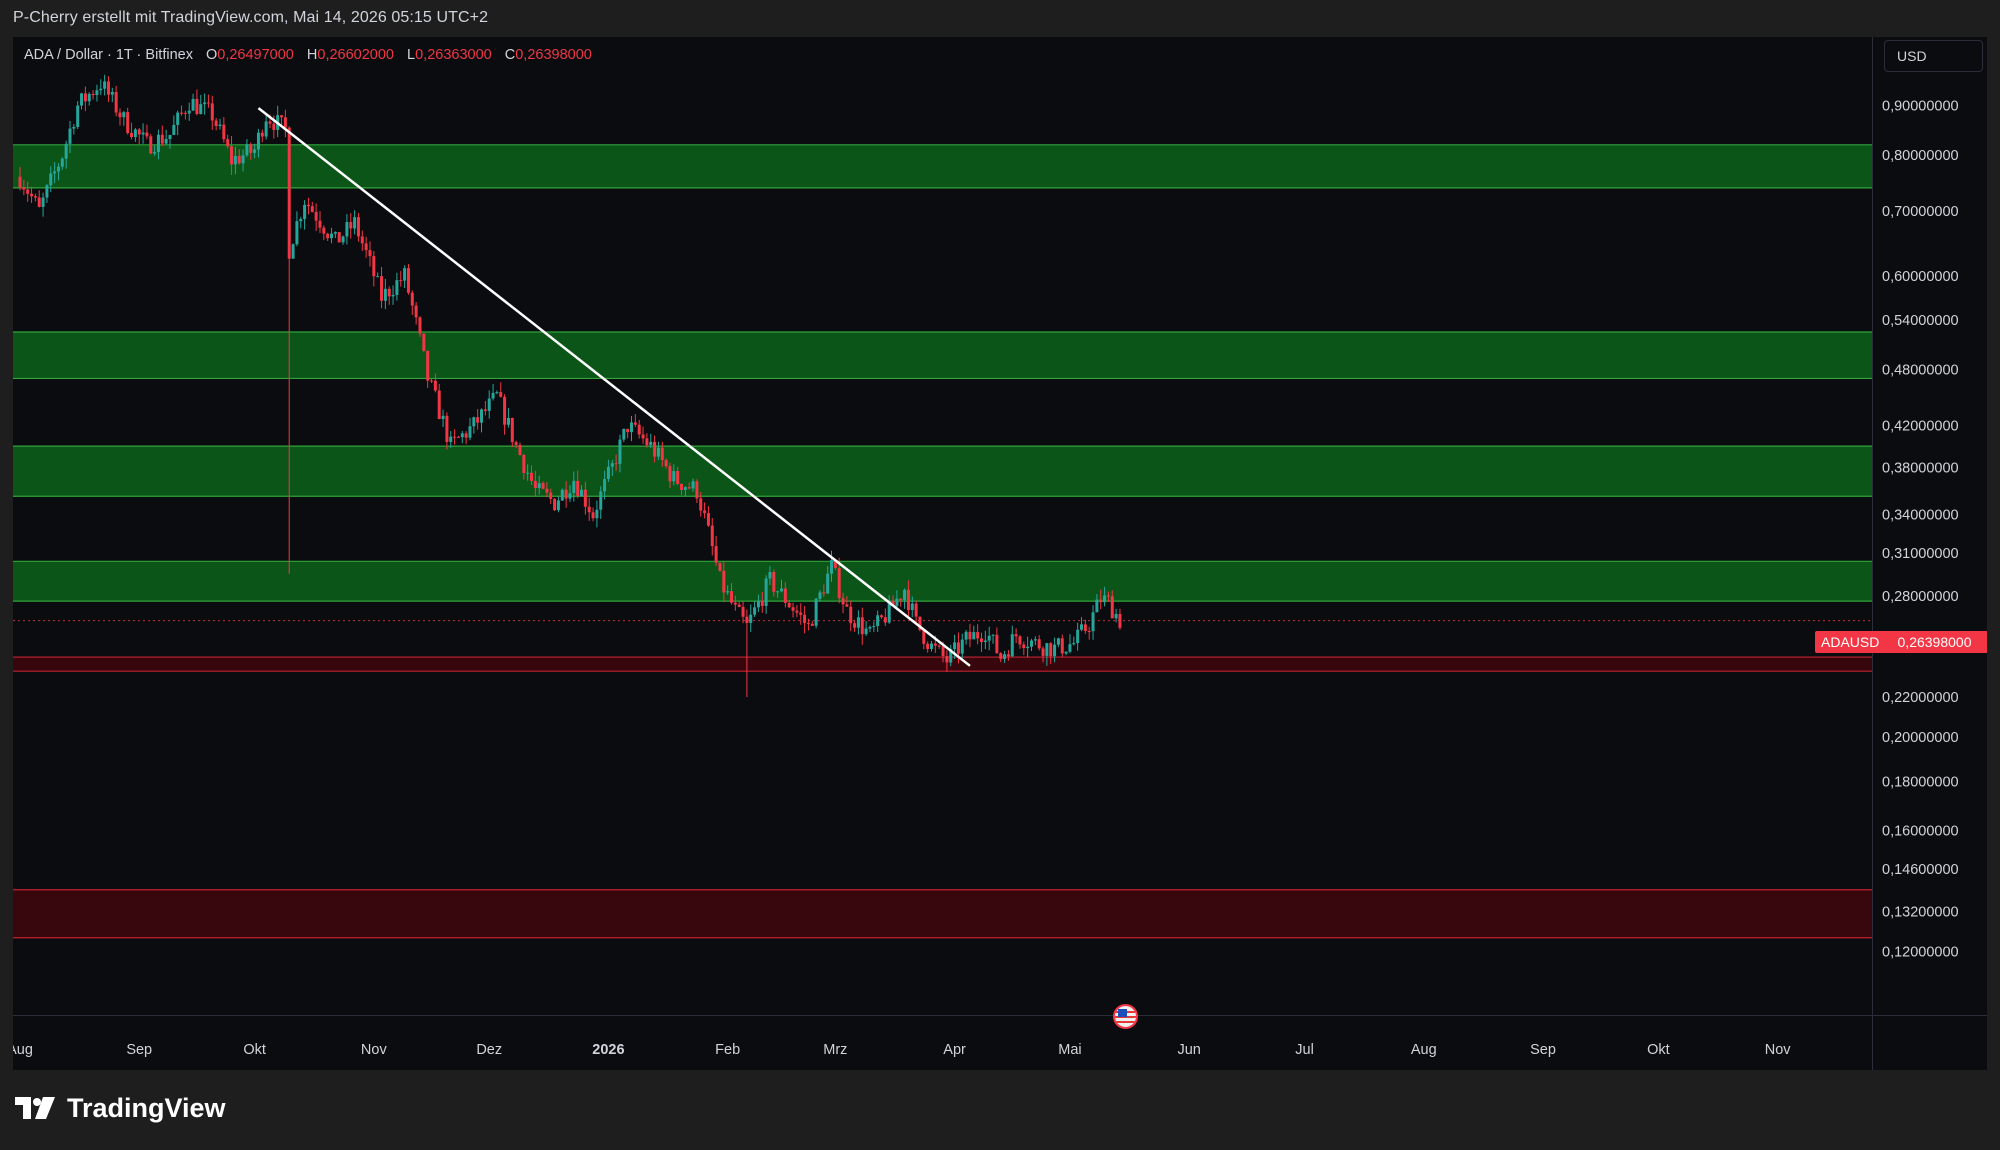 The width and height of the screenshot is (2000, 1150). What do you see at coordinates (1658, 1050) in the screenshot?
I see `time-tick-label: Okt` at bounding box center [1658, 1050].